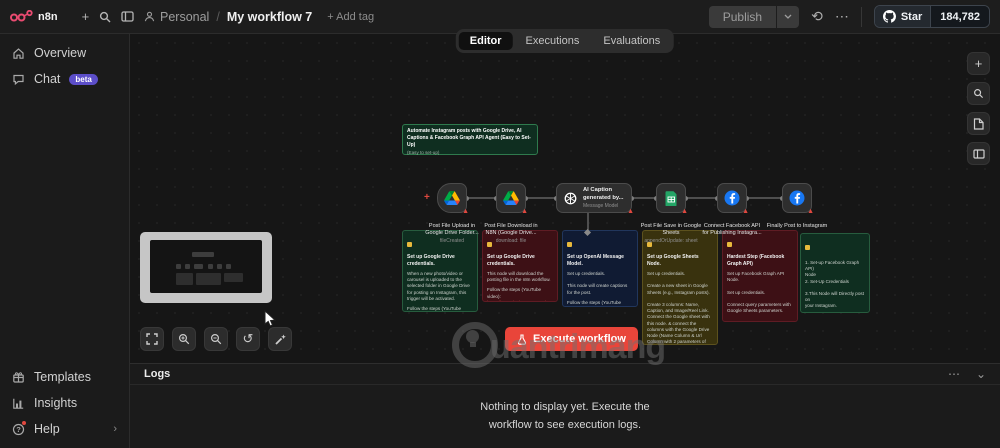 This screenshot has width=1000, height=448. Describe the element at coordinates (64, 403) in the screenshot. I see `sidebar-item-insights: Insights` at that location.